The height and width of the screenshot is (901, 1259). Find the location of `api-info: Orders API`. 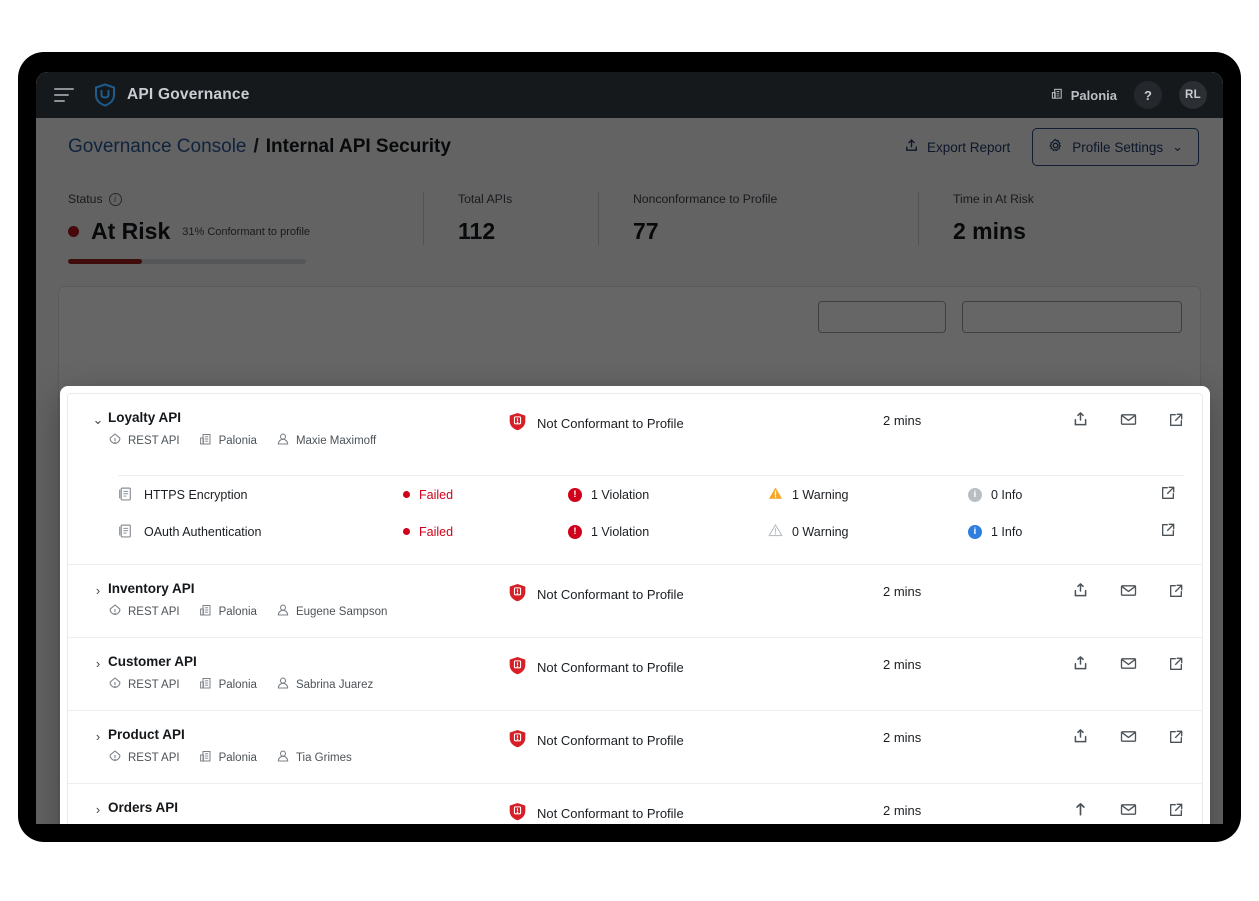

api-info: Orders API is located at coordinates (308, 807).